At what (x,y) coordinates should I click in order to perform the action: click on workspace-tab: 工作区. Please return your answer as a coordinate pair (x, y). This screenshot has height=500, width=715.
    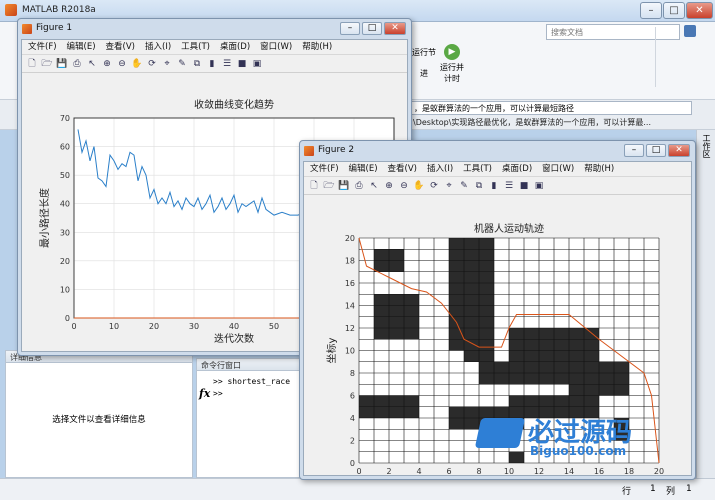
    Looking at the image, I should click on (706, 146).